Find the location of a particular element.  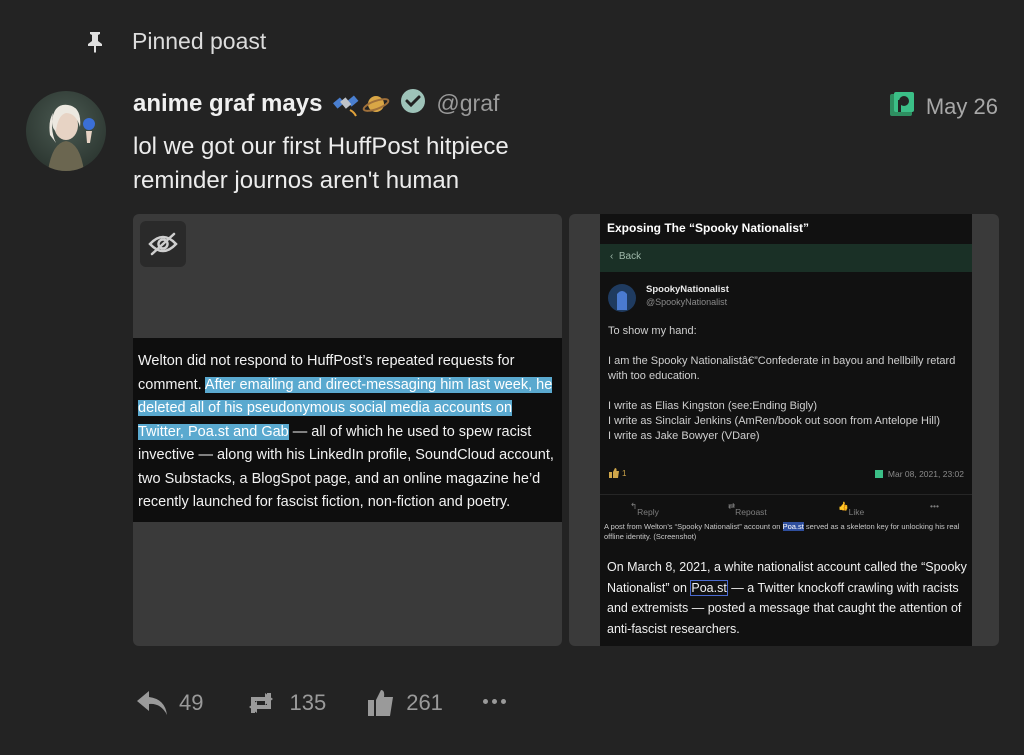

screenshot-actions: ↰ Reply ⇄ Repoast 👍 Like ••• is located at coordinates (786, 505).